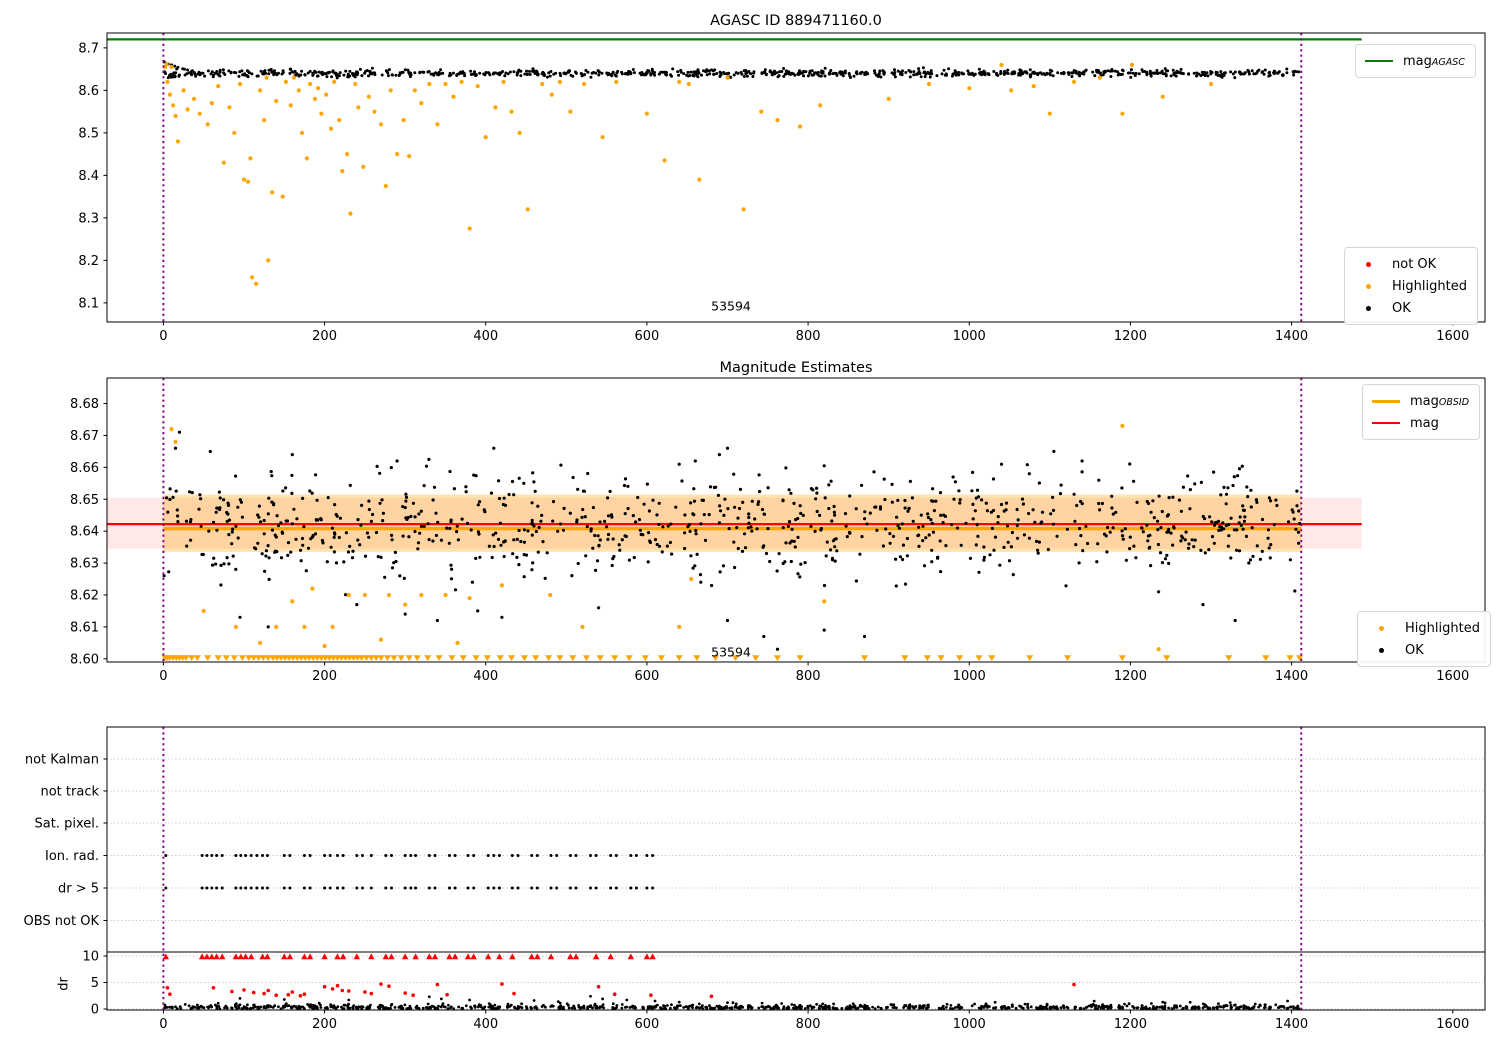  Describe the element at coordinates (62, 921) in the screenshot. I see `svg-text: OBS not OK` at that location.